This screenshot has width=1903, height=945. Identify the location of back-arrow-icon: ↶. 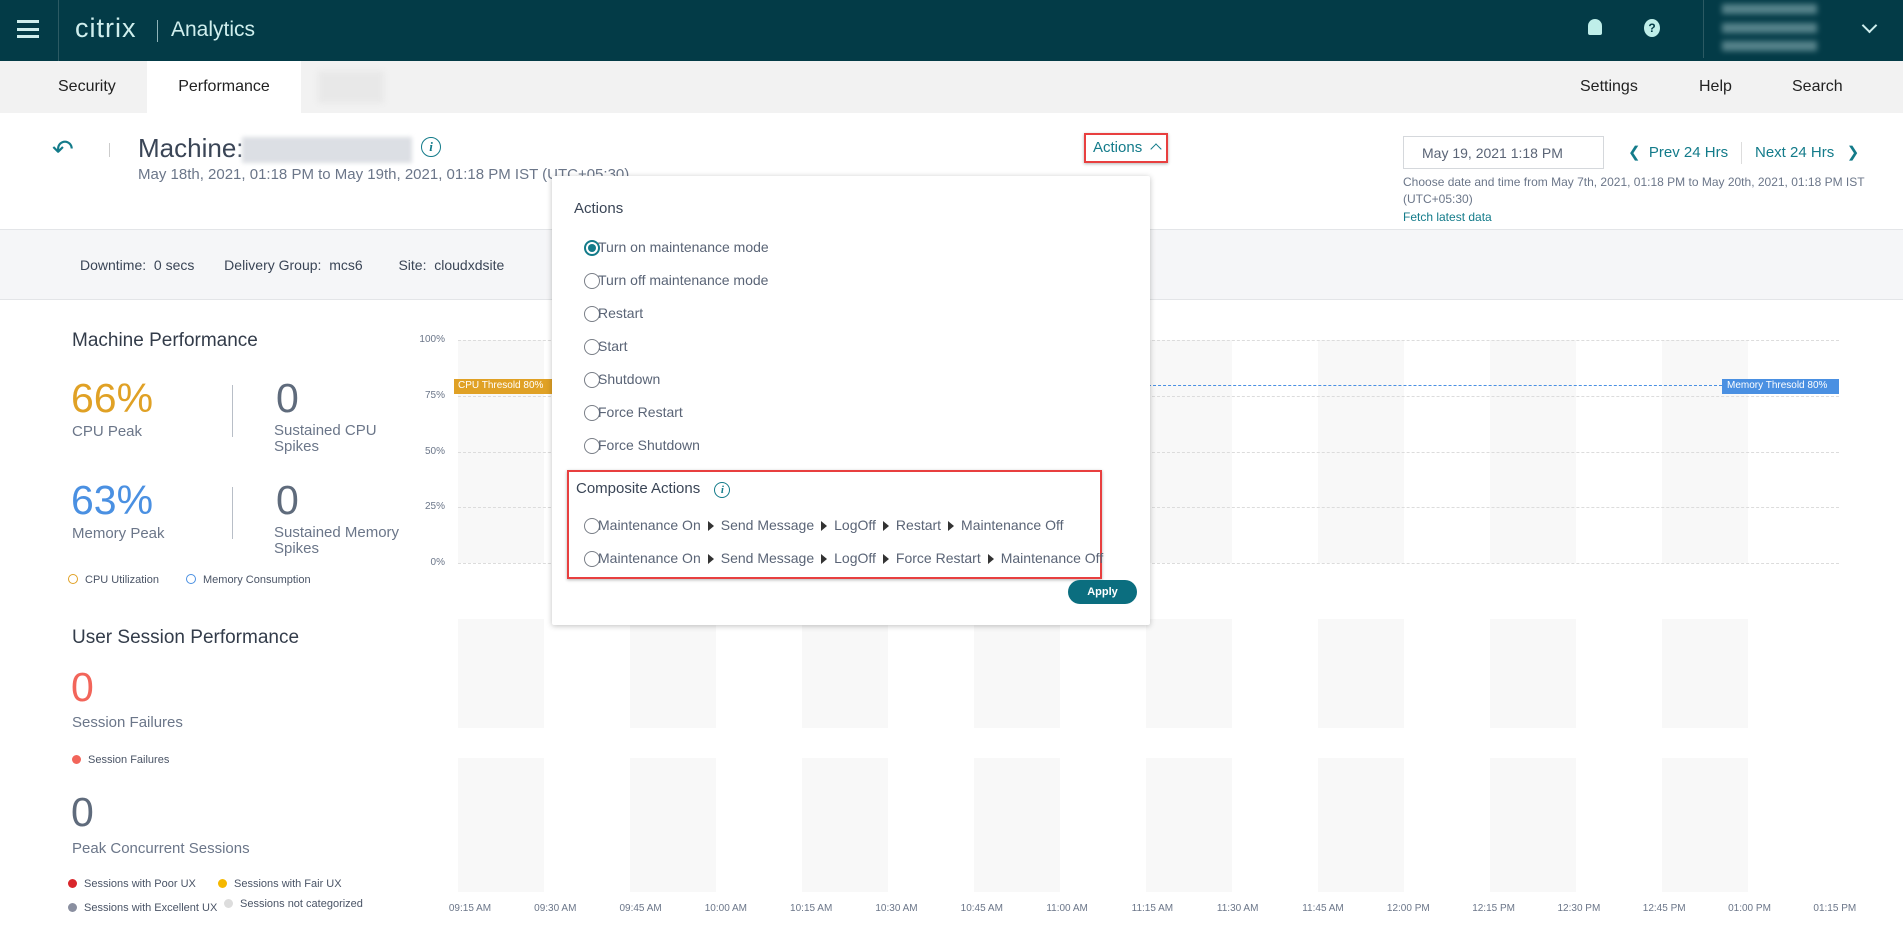
(63, 149).